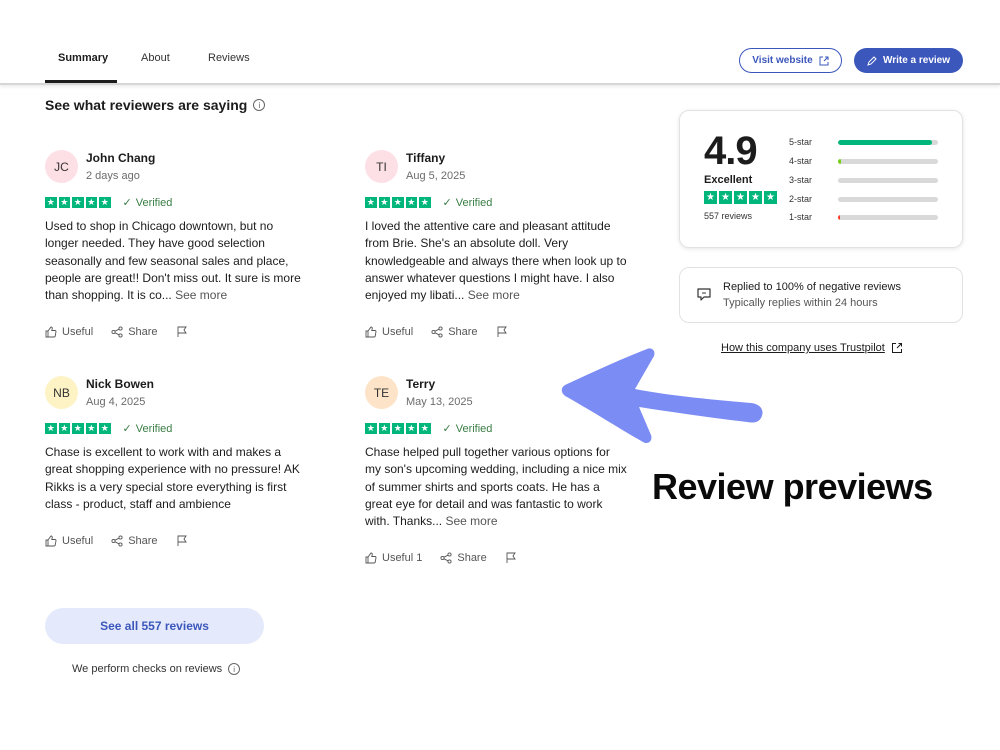  I want to click on avatar: TI, so click(381, 166).